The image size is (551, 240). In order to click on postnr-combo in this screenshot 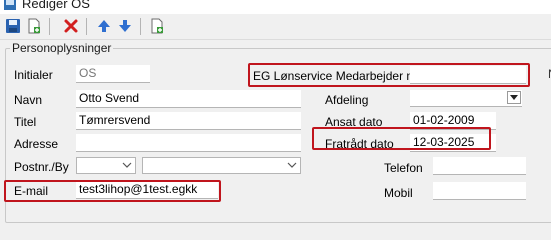, I will do `click(106, 165)`.